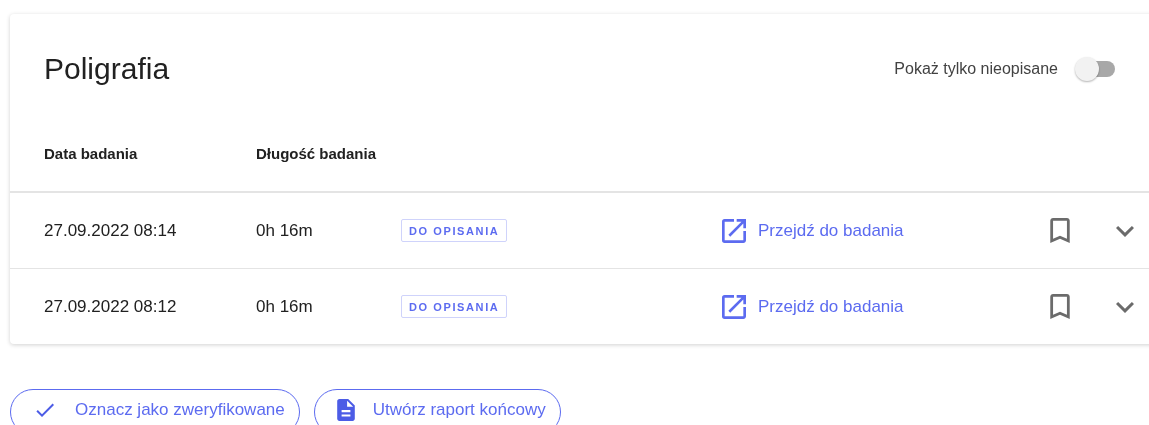 Image resolution: width=1149 pixels, height=425 pixels. I want to click on verify-button: Oznacz jako zweryfikowane, so click(155, 407).